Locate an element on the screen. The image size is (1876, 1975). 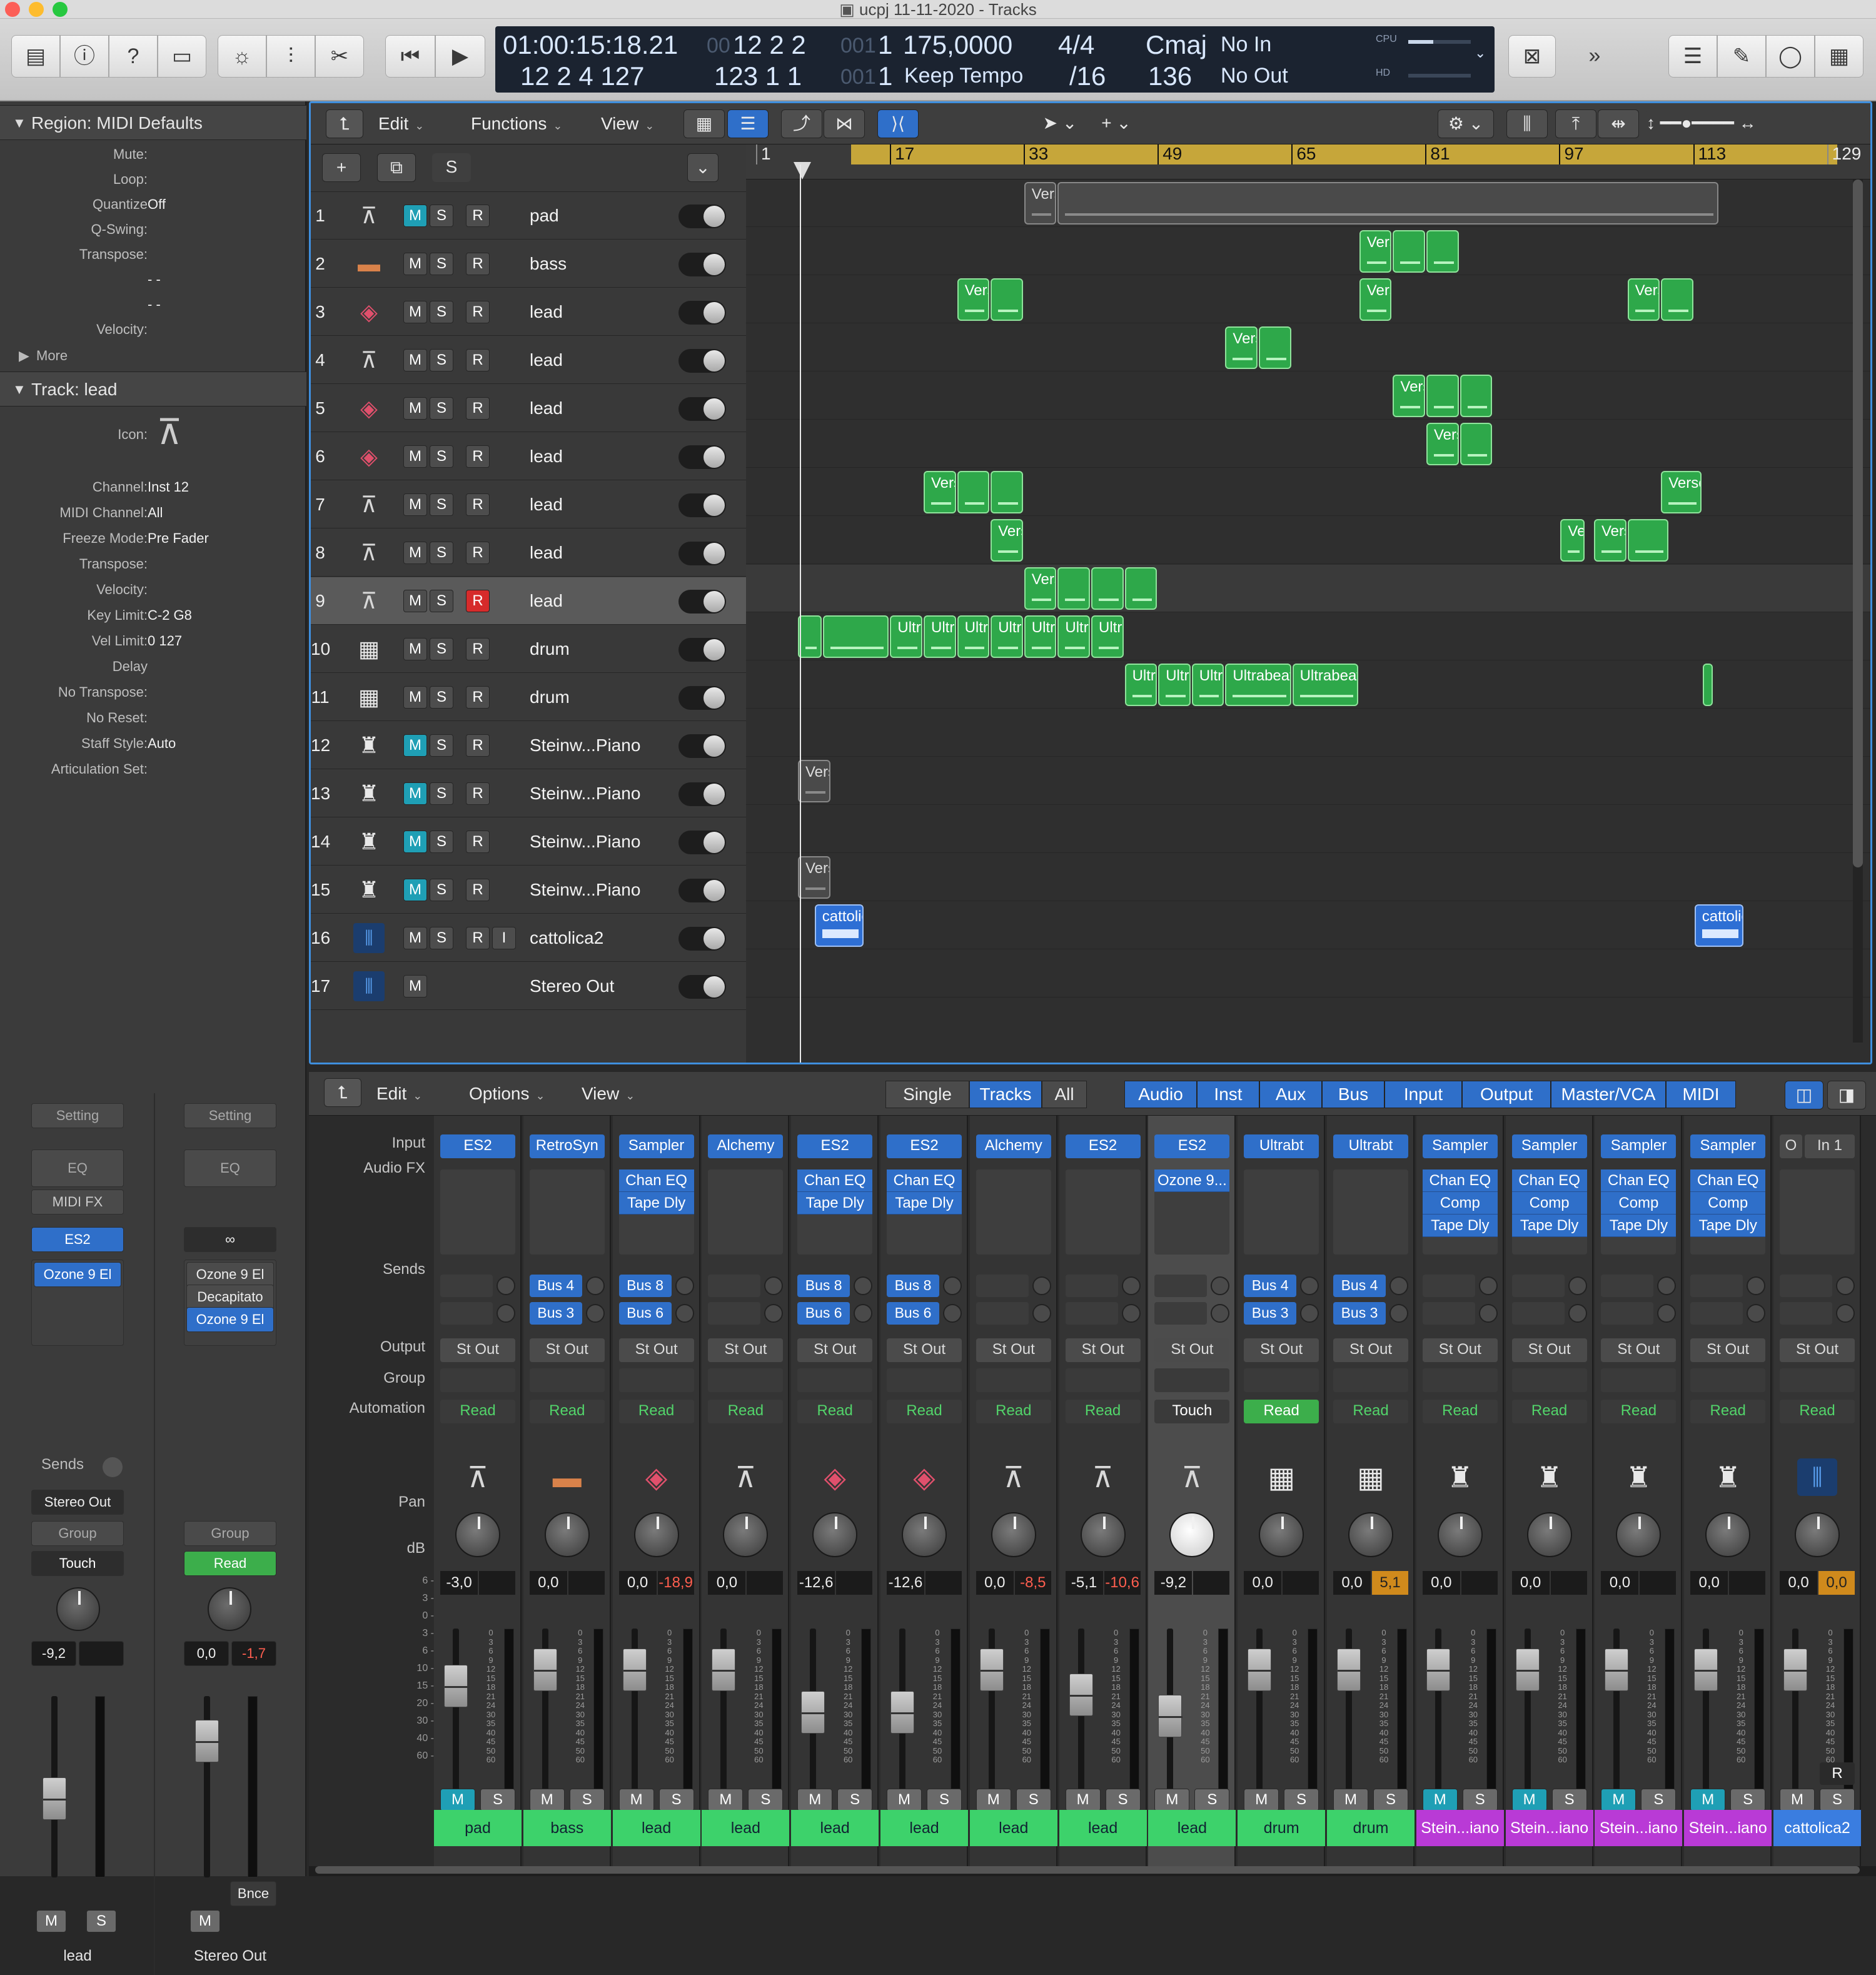
track-param-row: Velocity: is located at coordinates (153, 590).